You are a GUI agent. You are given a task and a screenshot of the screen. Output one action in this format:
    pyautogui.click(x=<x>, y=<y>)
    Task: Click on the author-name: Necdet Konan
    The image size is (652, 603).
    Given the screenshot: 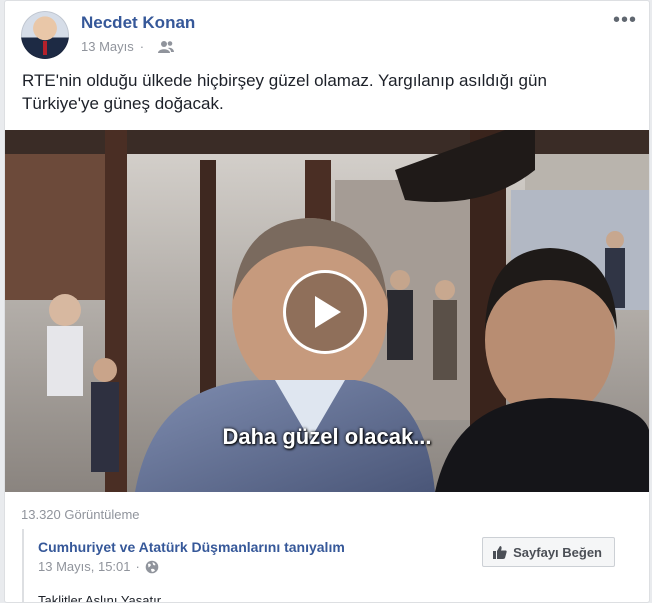 What is the action you would take?
    pyautogui.click(x=138, y=23)
    